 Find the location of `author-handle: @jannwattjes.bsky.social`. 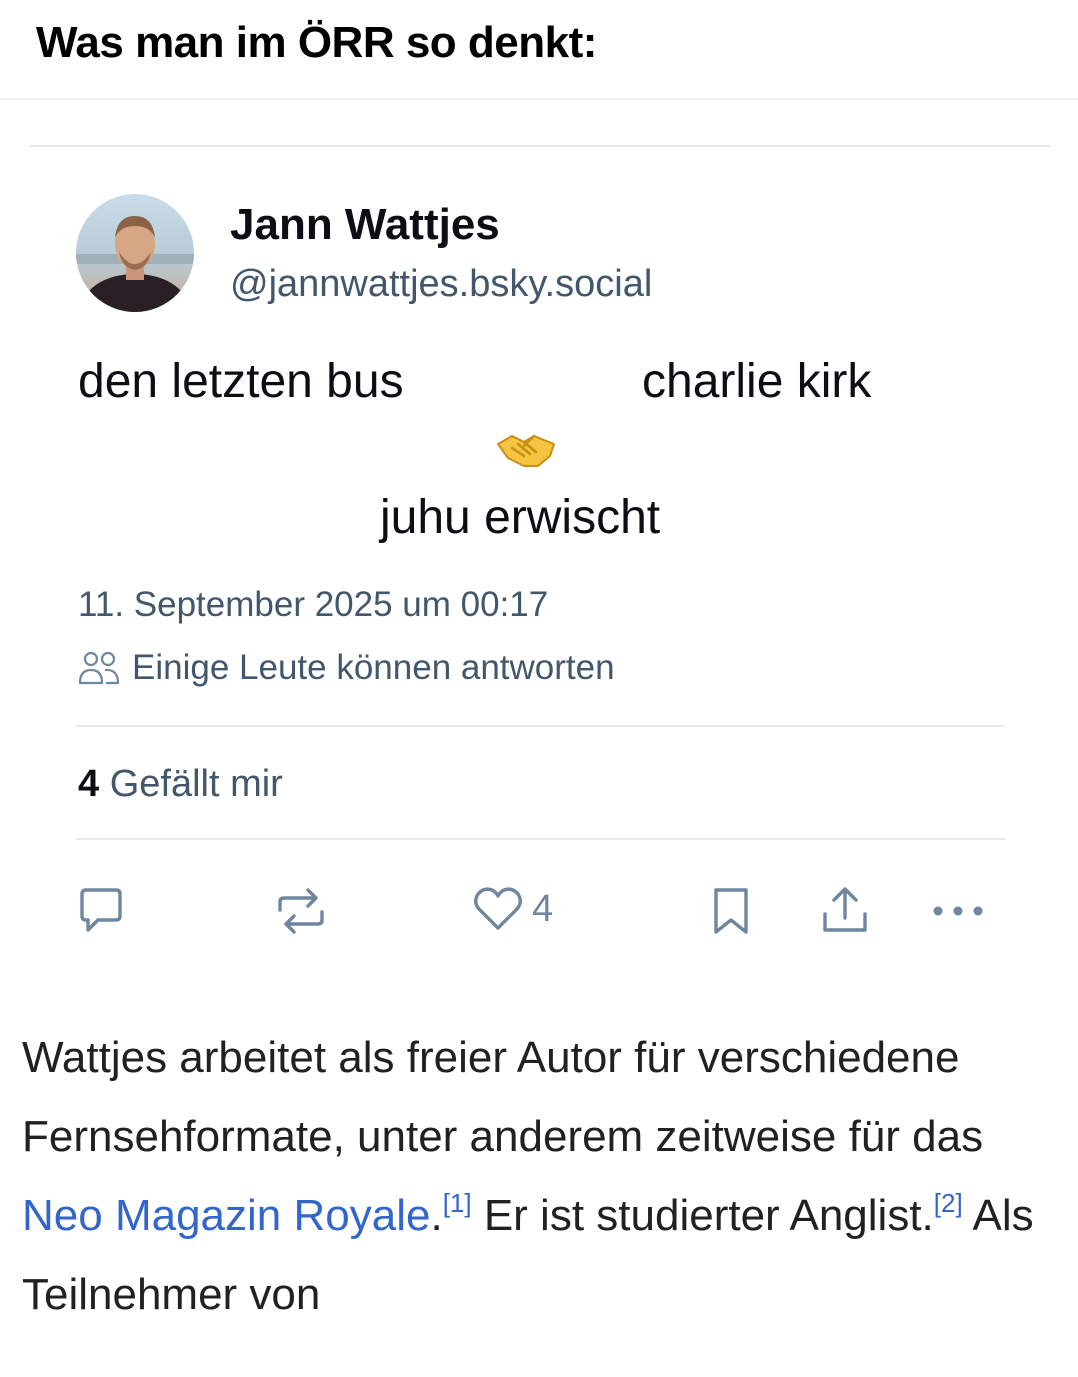

author-handle: @jannwattjes.bsky.social is located at coordinates (441, 284).